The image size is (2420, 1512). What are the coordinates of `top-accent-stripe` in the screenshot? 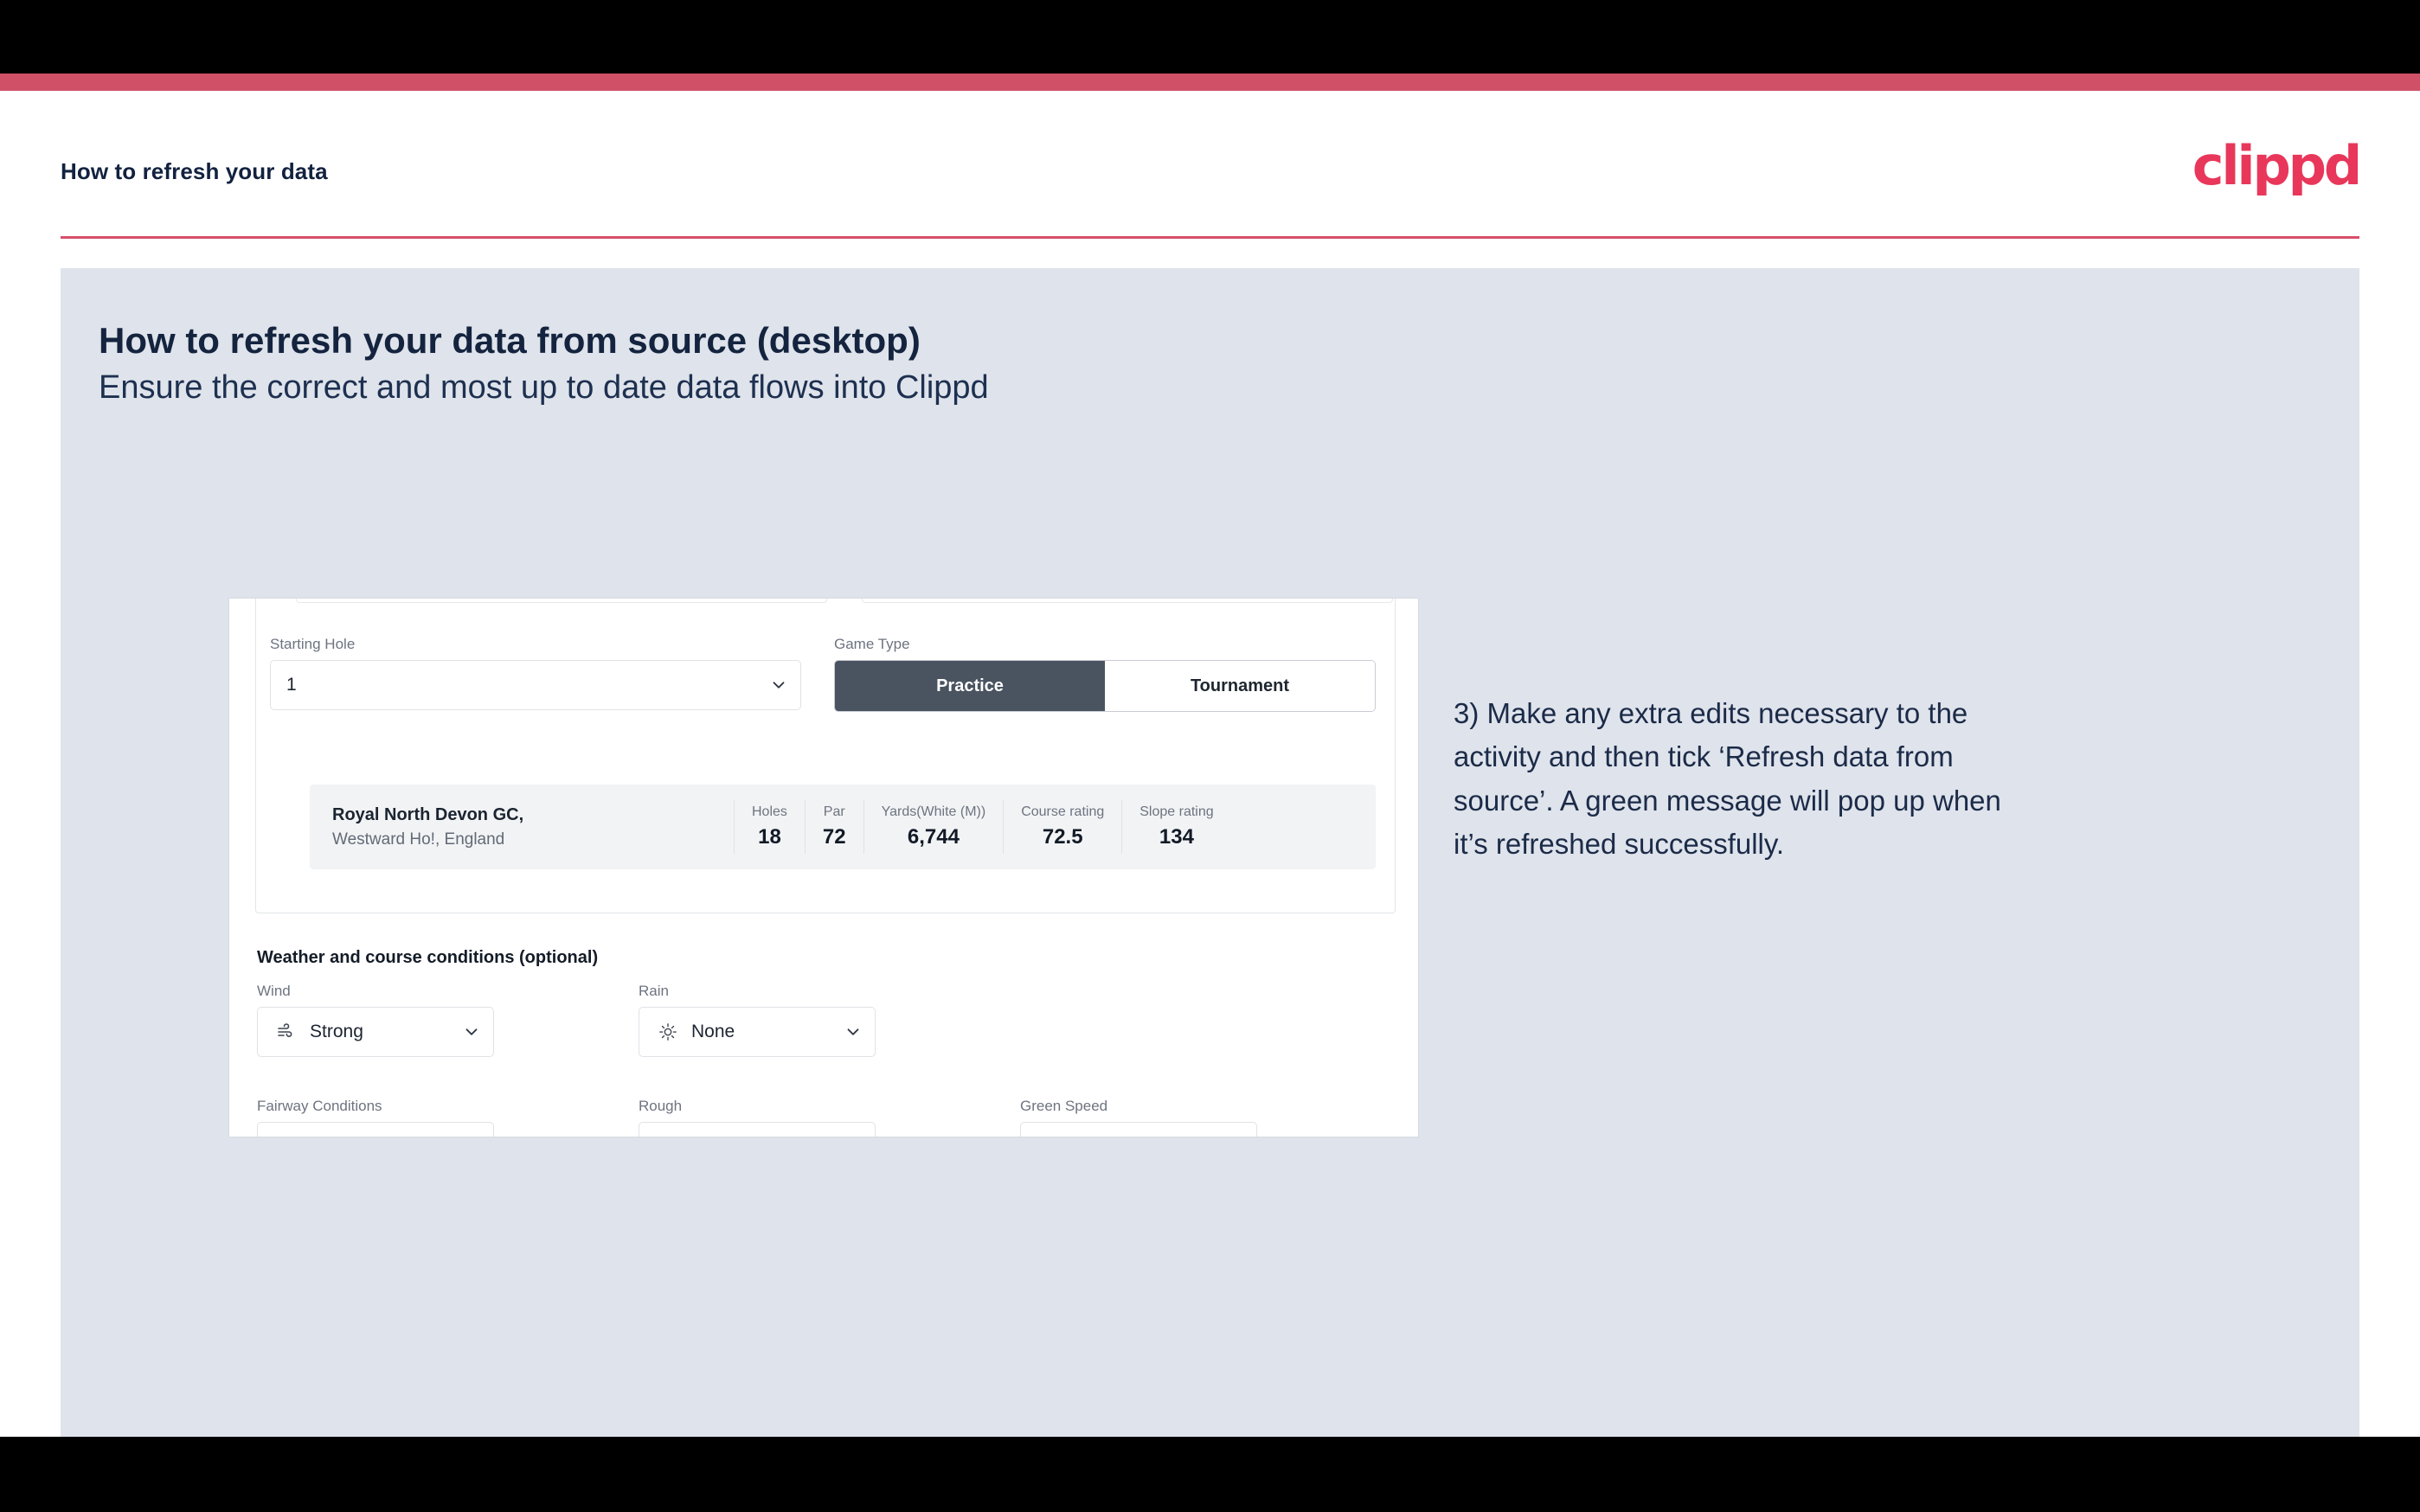 It's located at (1210, 82).